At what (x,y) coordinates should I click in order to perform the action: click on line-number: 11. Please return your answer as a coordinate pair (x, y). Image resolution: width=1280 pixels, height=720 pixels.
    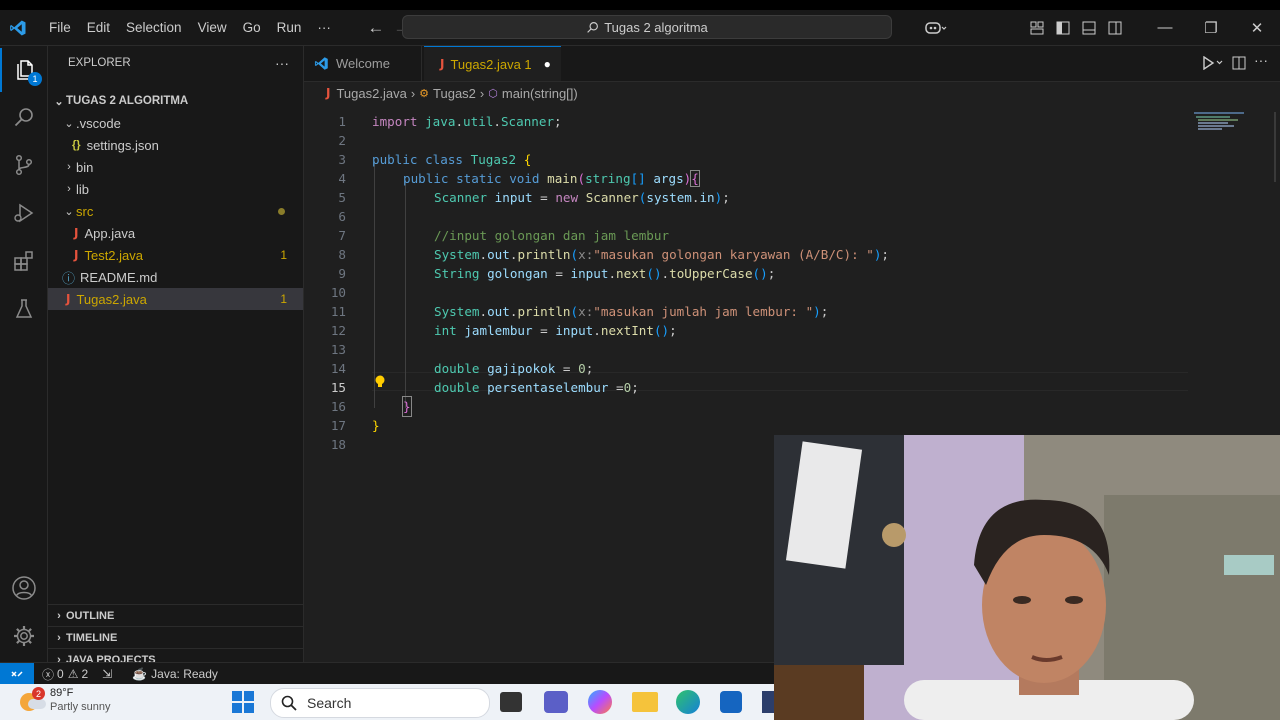
    Looking at the image, I should click on (338, 311).